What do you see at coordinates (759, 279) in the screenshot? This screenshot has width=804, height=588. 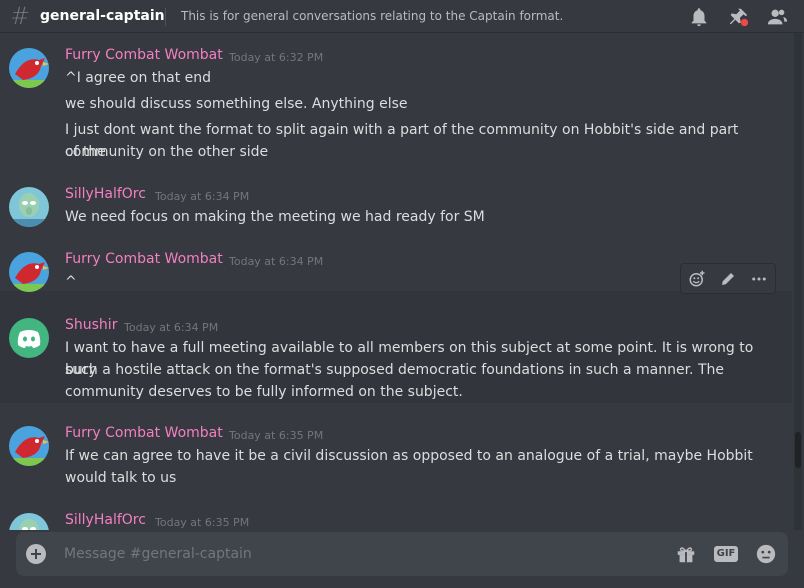 I see `more-icon` at bounding box center [759, 279].